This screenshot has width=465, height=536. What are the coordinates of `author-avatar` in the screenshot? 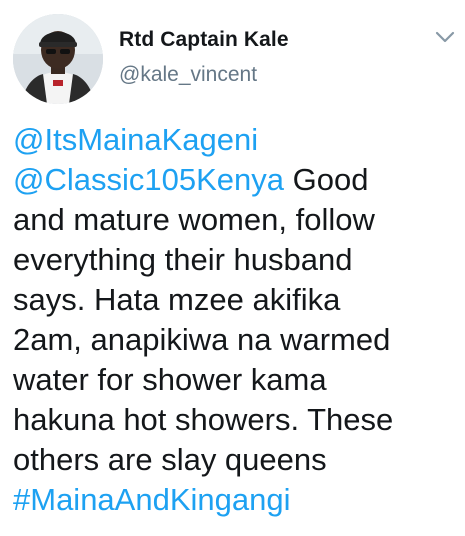 It's located at (58, 59).